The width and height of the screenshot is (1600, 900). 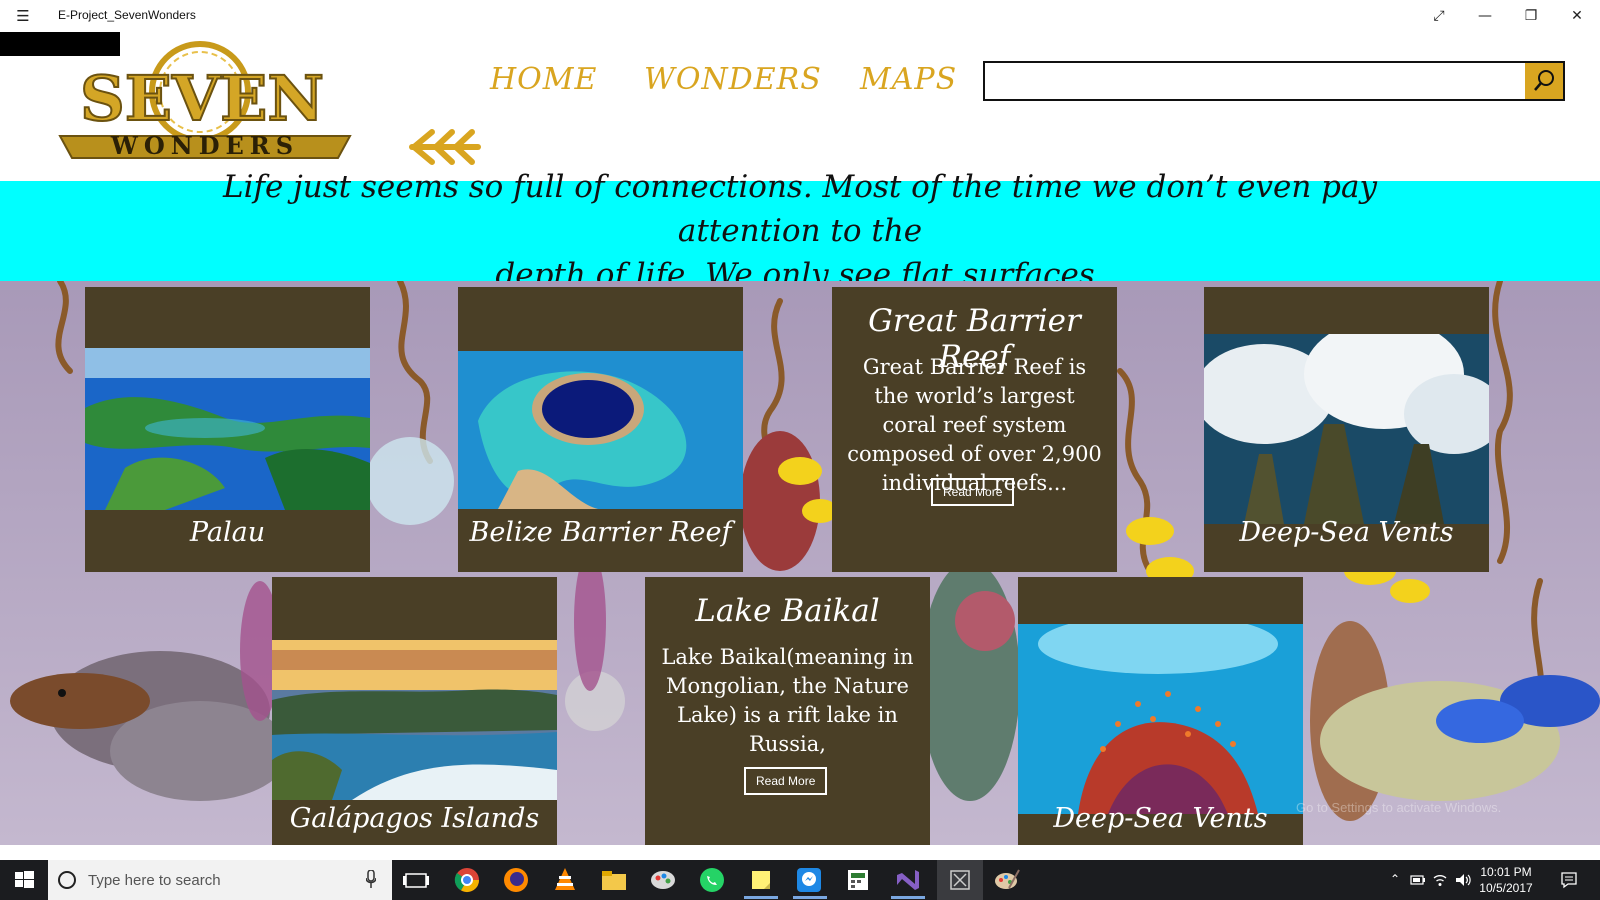 What do you see at coordinates (202, 98) in the screenshot?
I see `logo-text-top: SEVEN` at bounding box center [202, 98].